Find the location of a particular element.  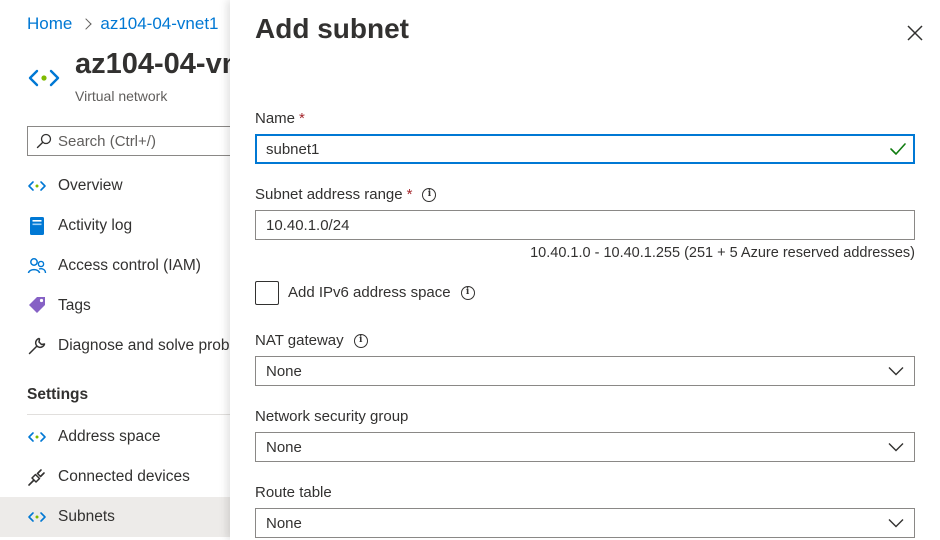

breadcrumb-home-link: Home is located at coordinates (49, 24).